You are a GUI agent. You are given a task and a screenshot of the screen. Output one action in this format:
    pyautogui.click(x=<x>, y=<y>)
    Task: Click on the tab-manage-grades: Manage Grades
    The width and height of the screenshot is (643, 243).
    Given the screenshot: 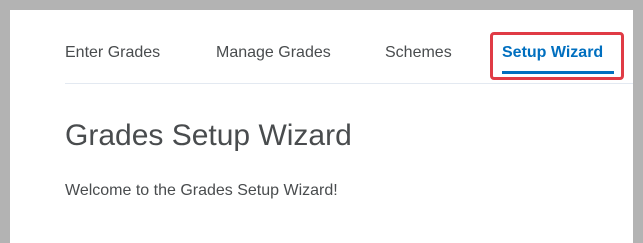 What is the action you would take?
    pyautogui.click(x=273, y=53)
    